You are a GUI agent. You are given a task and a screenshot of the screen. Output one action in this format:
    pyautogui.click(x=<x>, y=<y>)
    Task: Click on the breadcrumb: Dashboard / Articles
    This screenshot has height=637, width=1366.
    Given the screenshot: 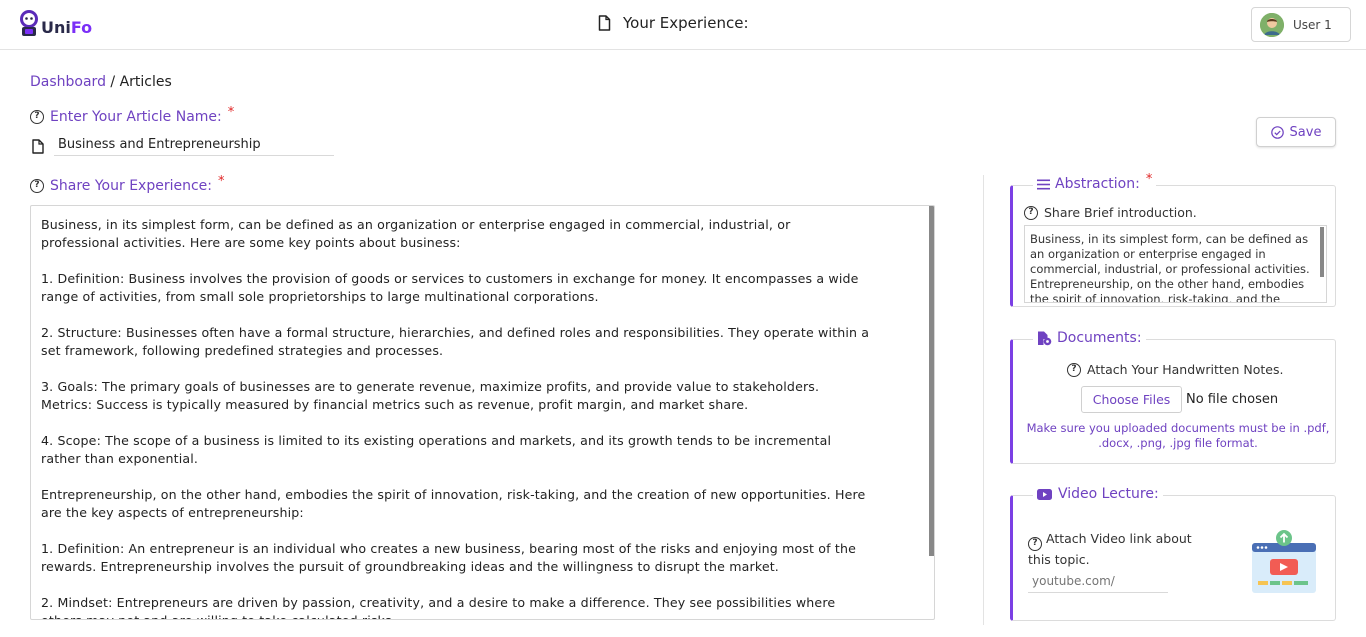 What is the action you would take?
    pyautogui.click(x=101, y=82)
    